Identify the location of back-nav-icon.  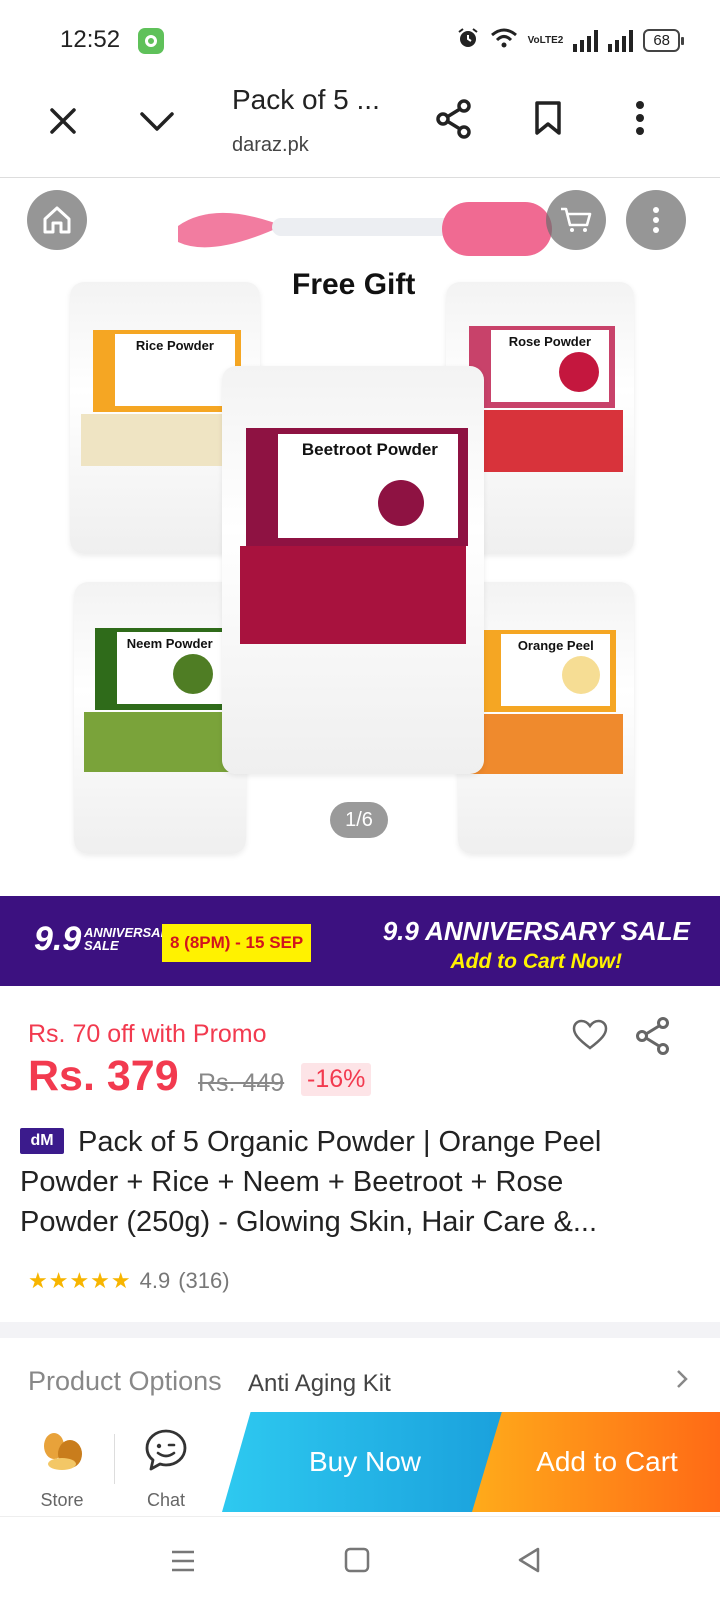
(529, 1560).